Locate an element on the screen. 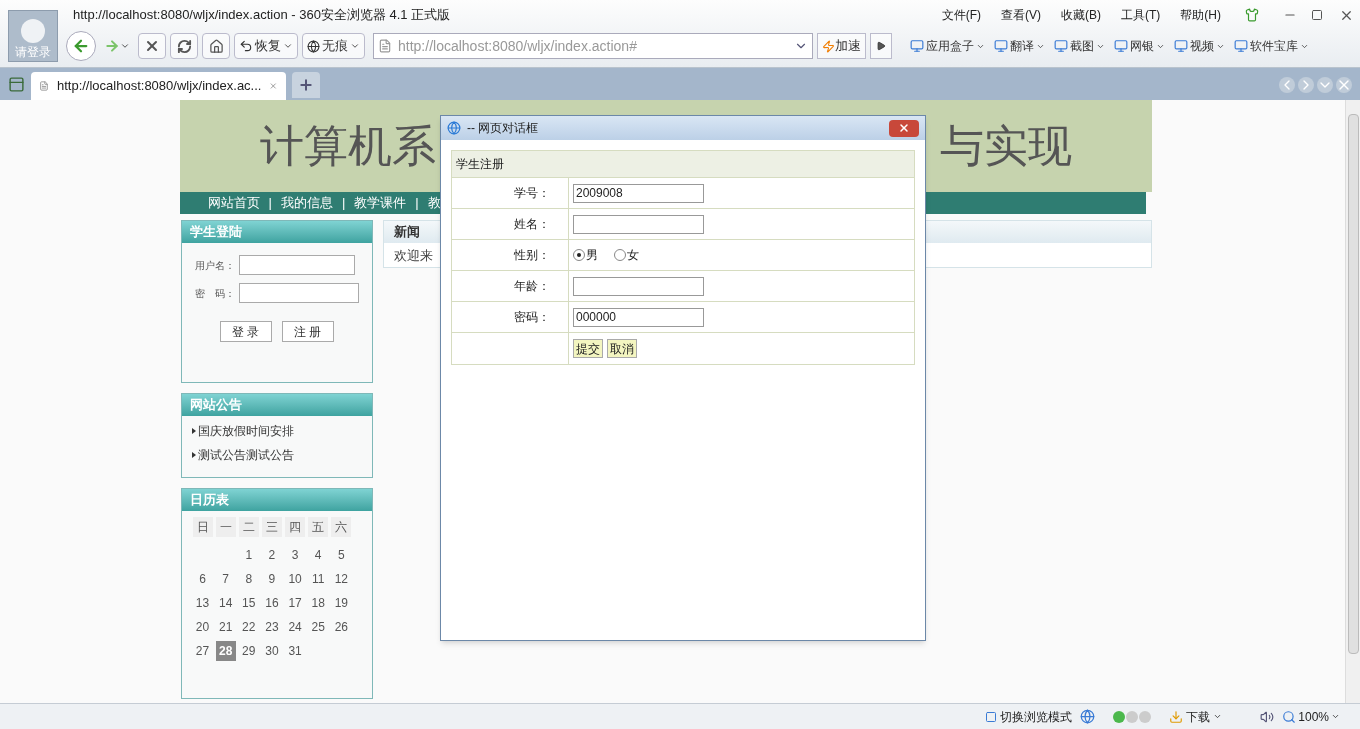 The height and width of the screenshot is (729, 1360). weekday-header: 四 is located at coordinates (295, 527).